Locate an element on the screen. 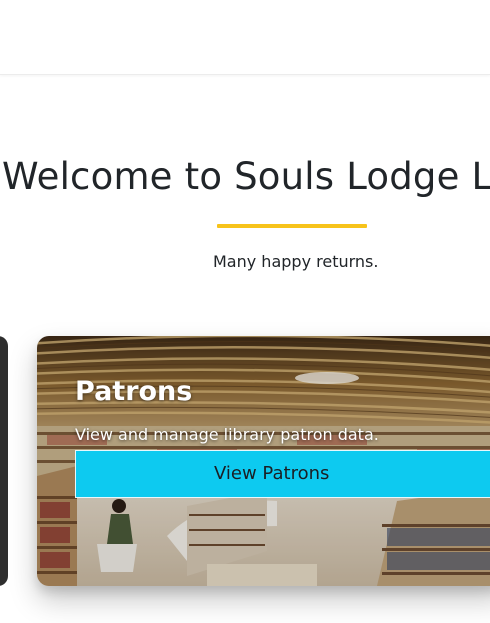 This screenshot has width=490, height=623. card-title: Patrons is located at coordinates (134, 391).